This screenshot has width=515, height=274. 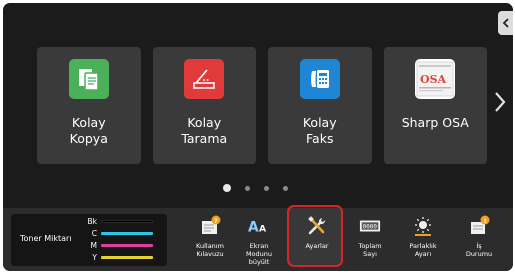 What do you see at coordinates (479, 226) in the screenshot?
I see `job-status-icon: !` at bounding box center [479, 226].